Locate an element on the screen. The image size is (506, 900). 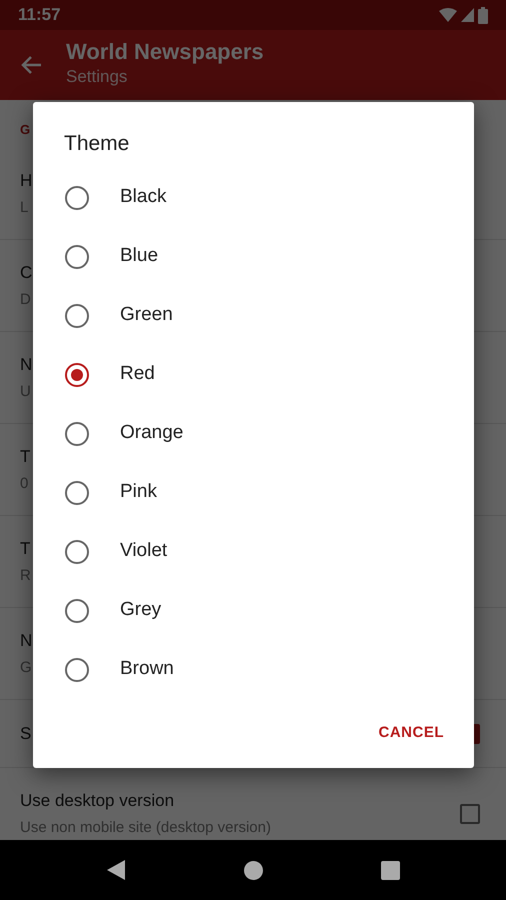
option-label: Violet is located at coordinates (144, 551).